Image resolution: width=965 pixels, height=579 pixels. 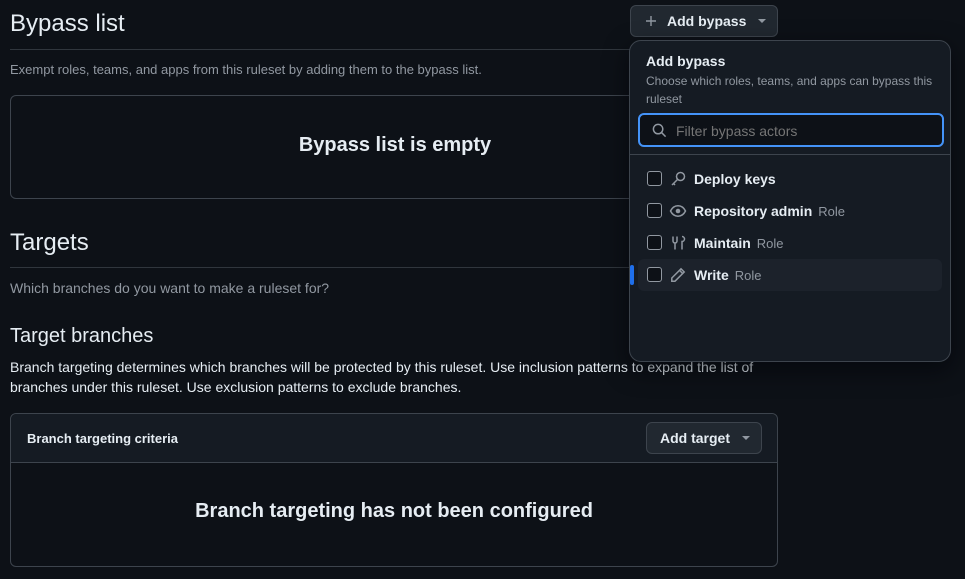 What do you see at coordinates (806, 131) in the screenshot?
I see `filter-input` at bounding box center [806, 131].